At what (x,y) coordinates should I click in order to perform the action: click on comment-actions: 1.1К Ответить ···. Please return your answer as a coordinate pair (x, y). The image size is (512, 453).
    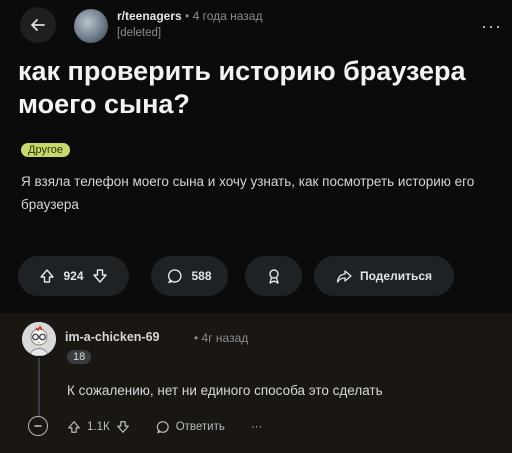
    Looking at the image, I should click on (164, 427).